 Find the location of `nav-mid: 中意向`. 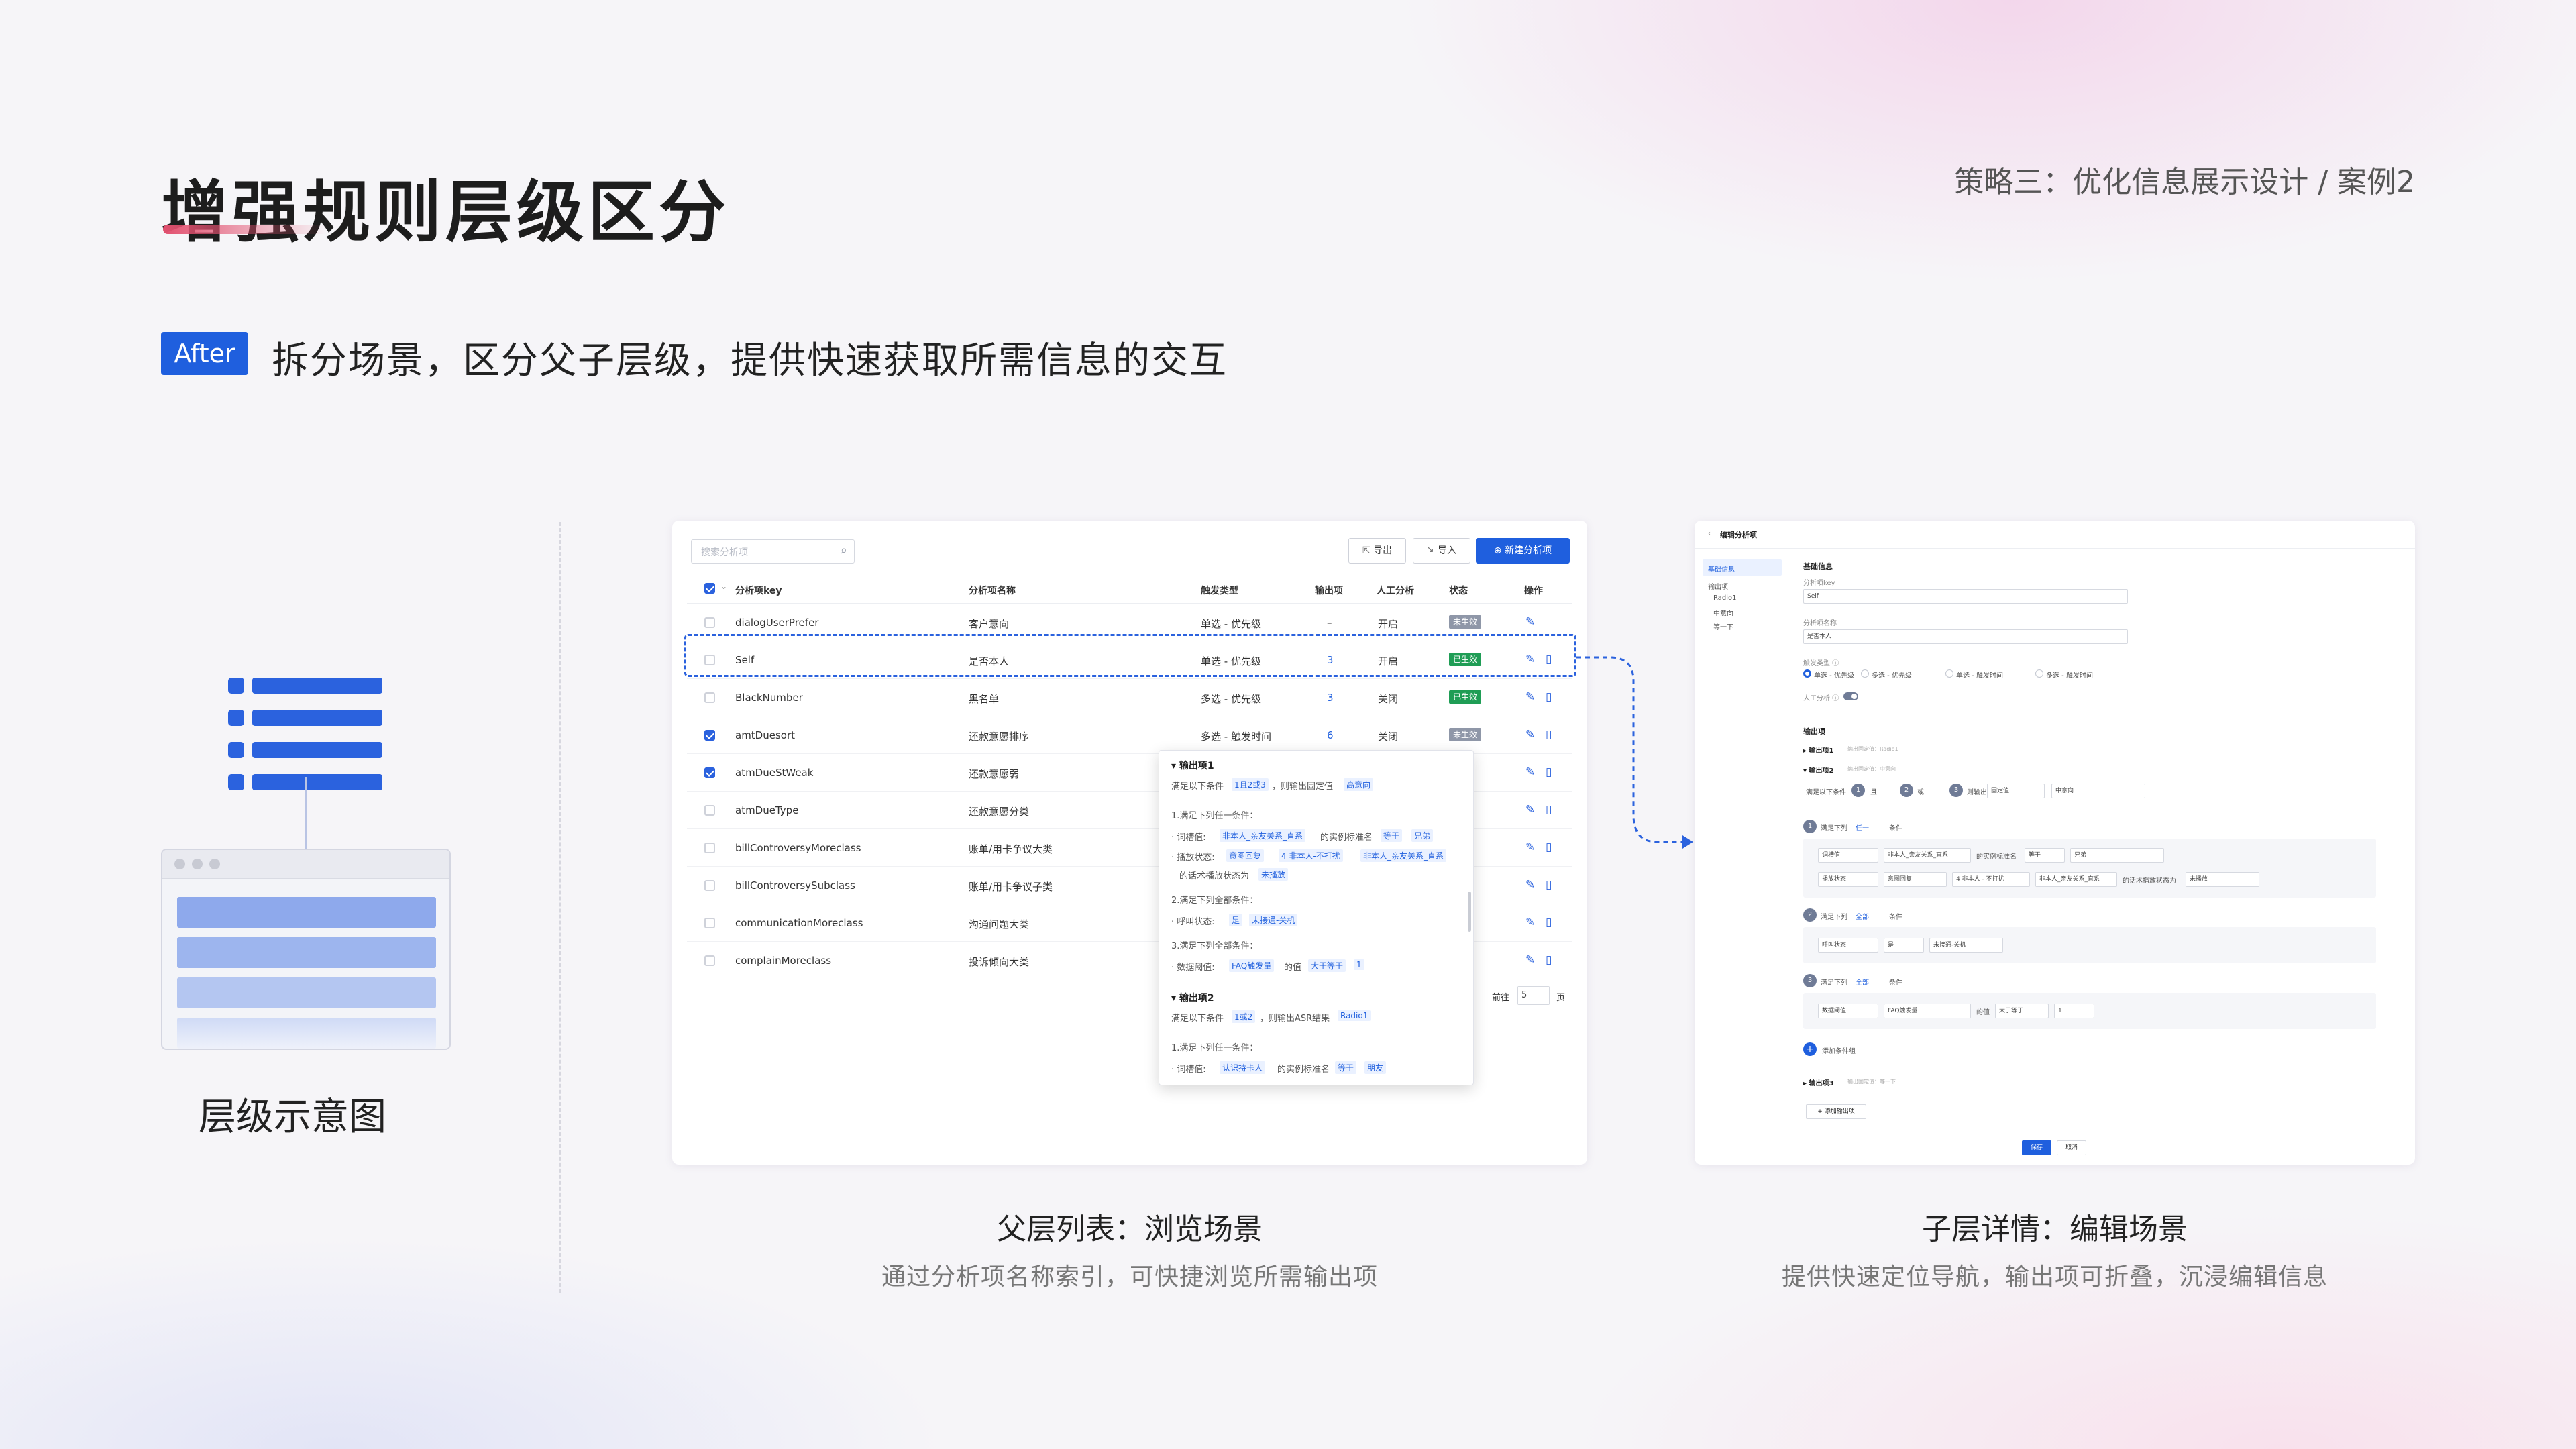

nav-mid: 中意向 is located at coordinates (1723, 613).